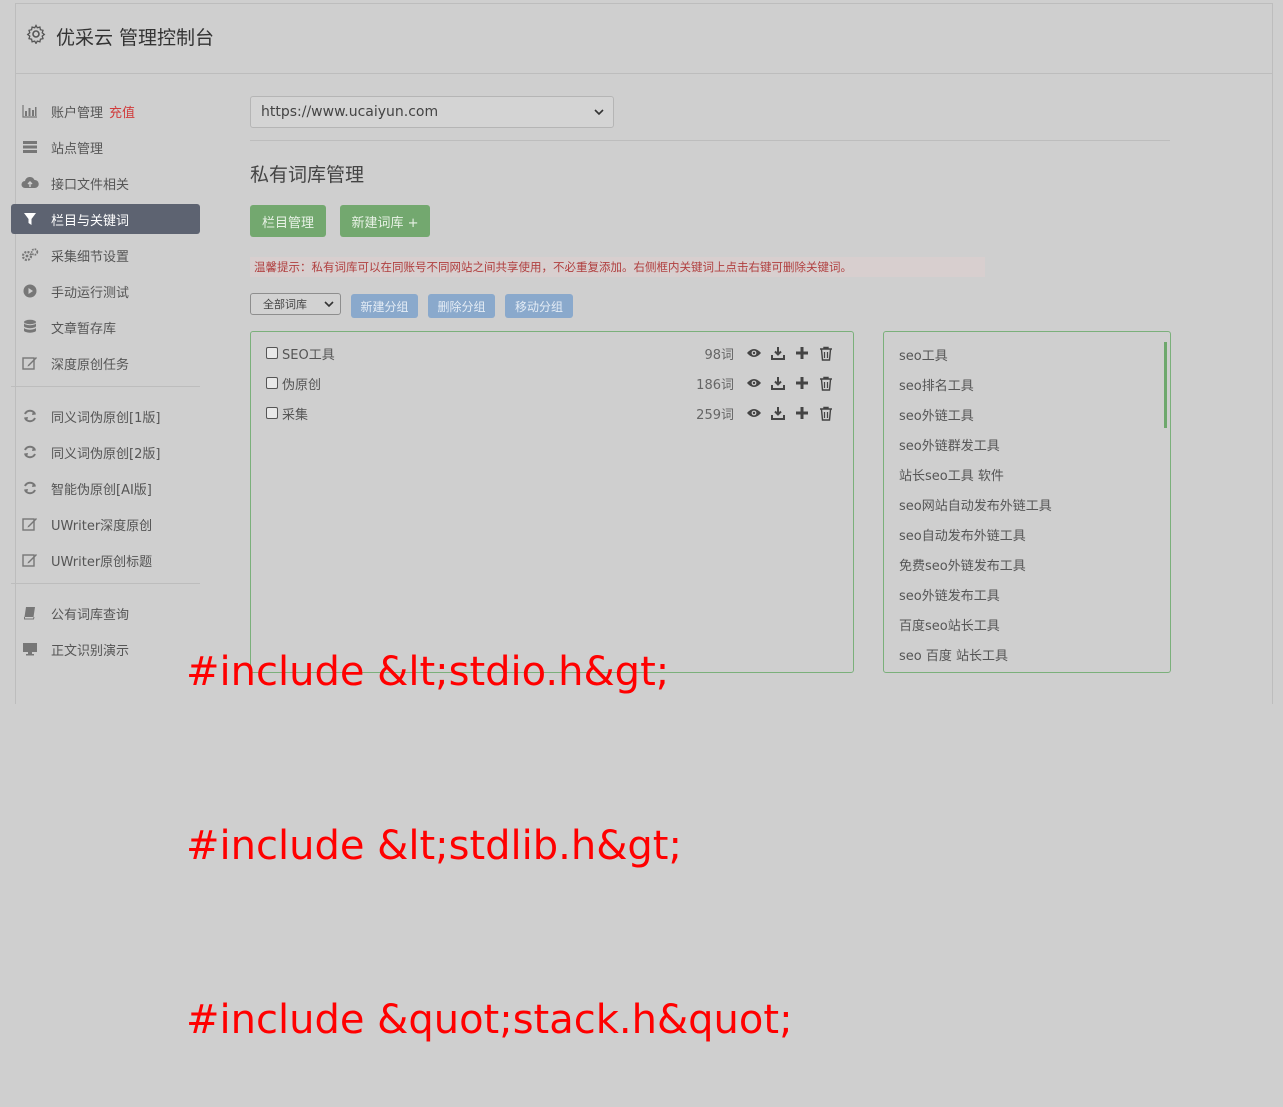 The width and height of the screenshot is (1283, 1107). What do you see at coordinates (489, 1020) in the screenshot?
I see `overlay-line: #include &quot;stack.h&quot;` at bounding box center [489, 1020].